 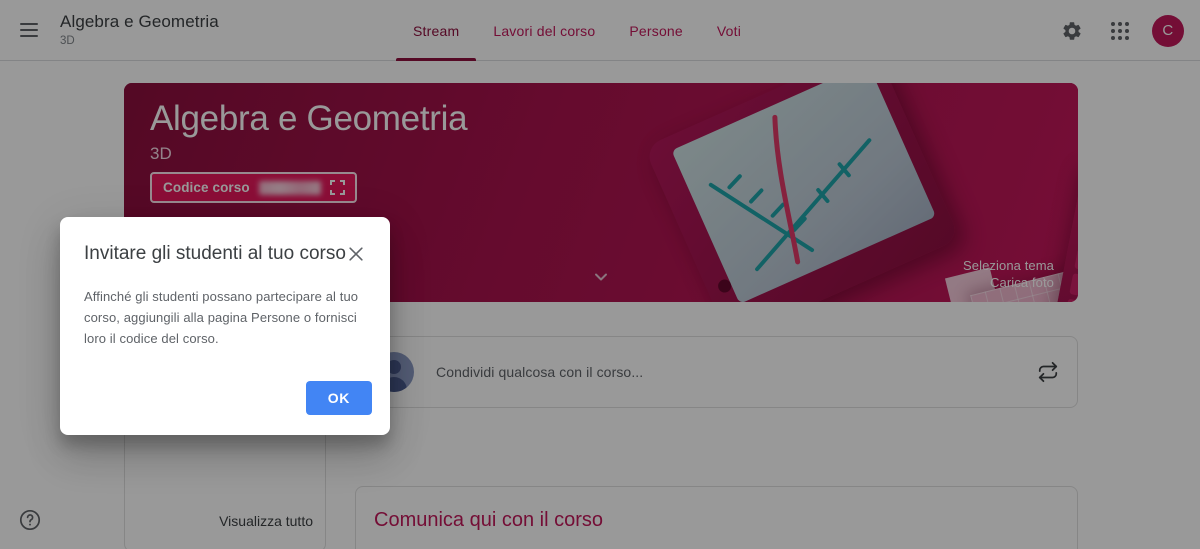 What do you see at coordinates (215, 253) in the screenshot?
I see `dialog-title: Invitare gli studenti al tuo corso` at bounding box center [215, 253].